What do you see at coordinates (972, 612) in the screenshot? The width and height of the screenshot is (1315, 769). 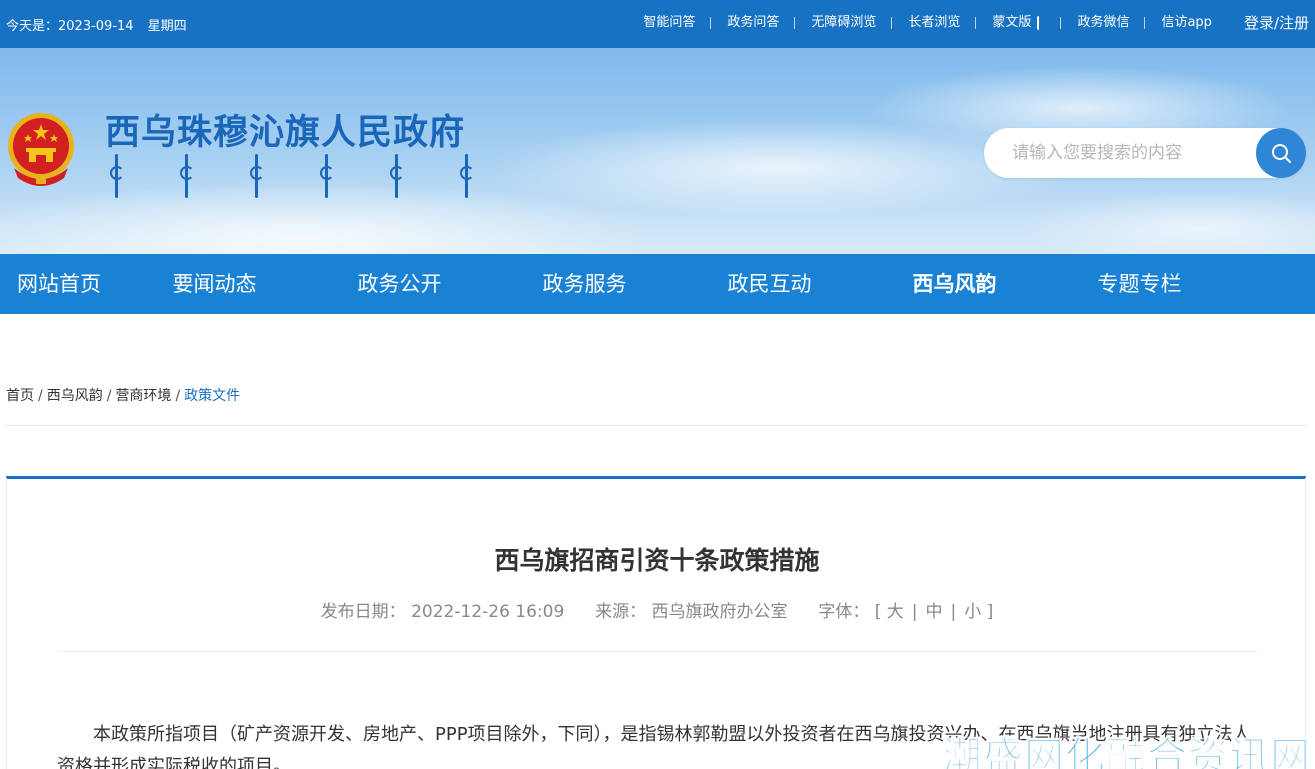 I see `font-size-small-button: 小` at bounding box center [972, 612].